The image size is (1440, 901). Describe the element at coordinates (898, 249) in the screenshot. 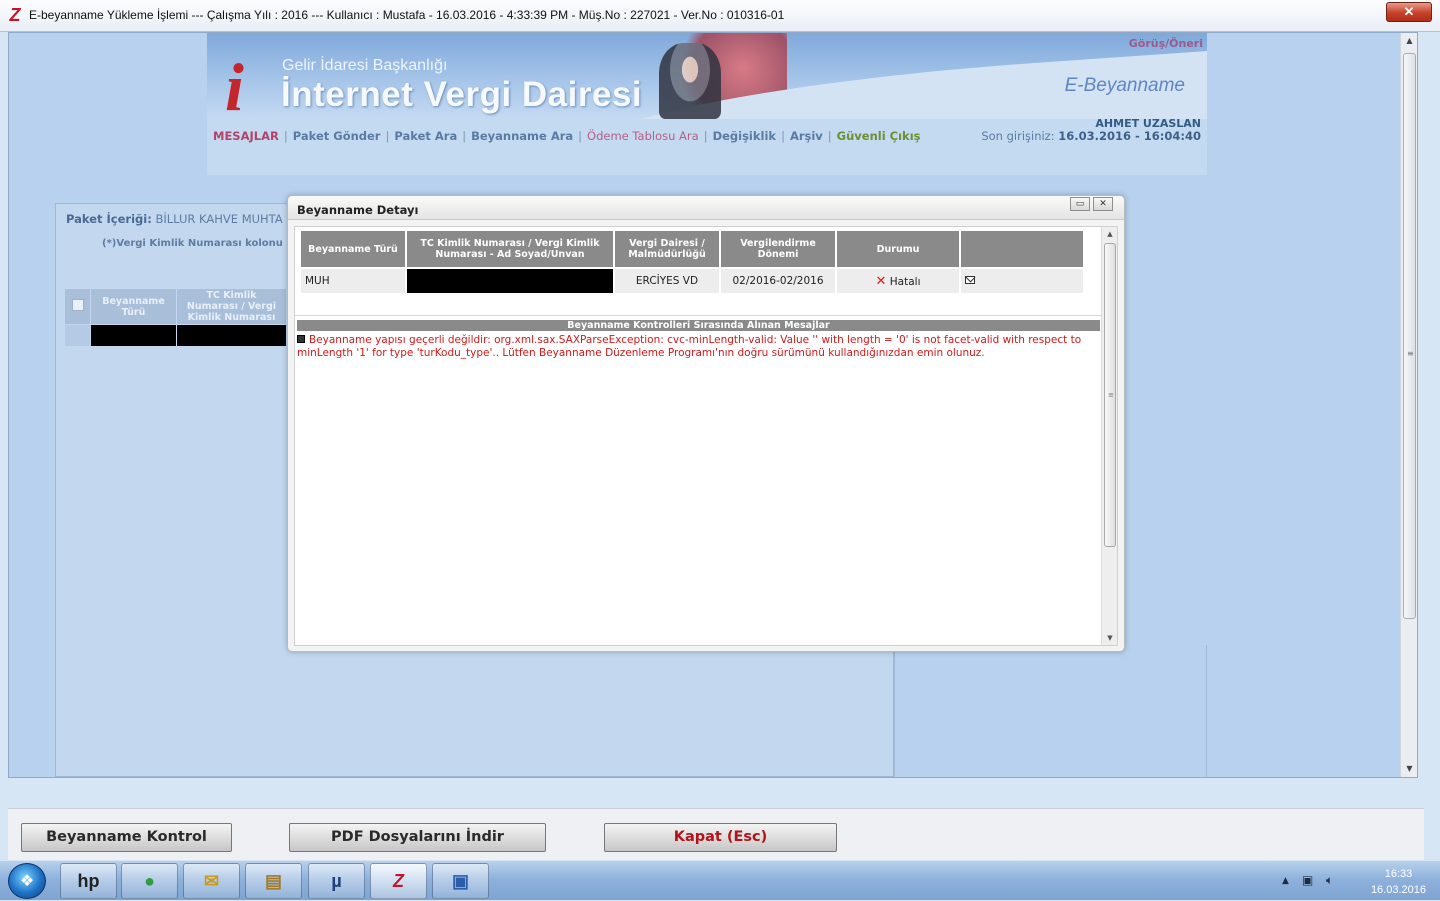

I see `col-status: Durumu` at that location.